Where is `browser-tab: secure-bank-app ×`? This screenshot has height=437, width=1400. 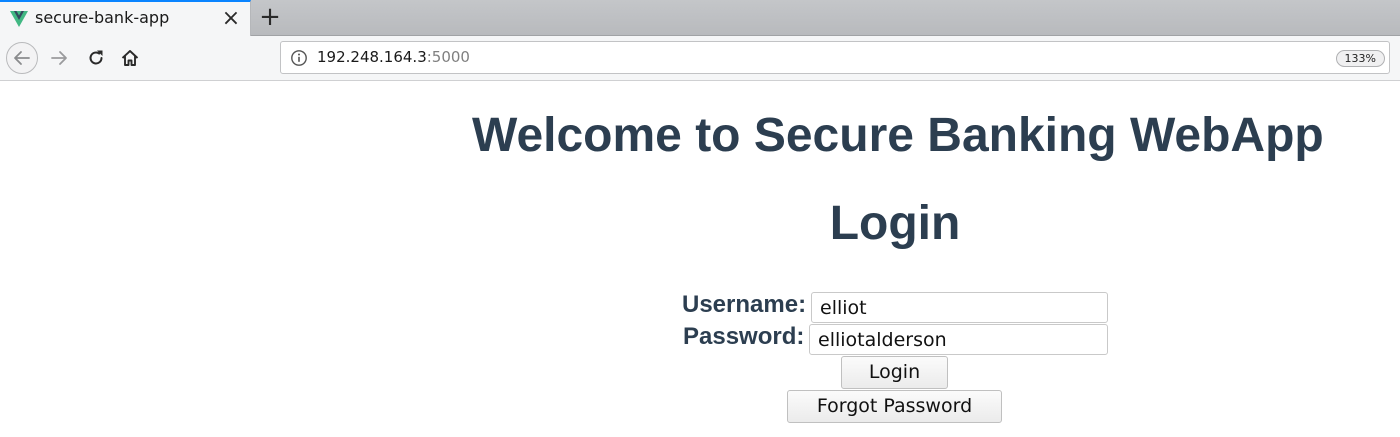 browser-tab: secure-bank-app × is located at coordinates (125, 18).